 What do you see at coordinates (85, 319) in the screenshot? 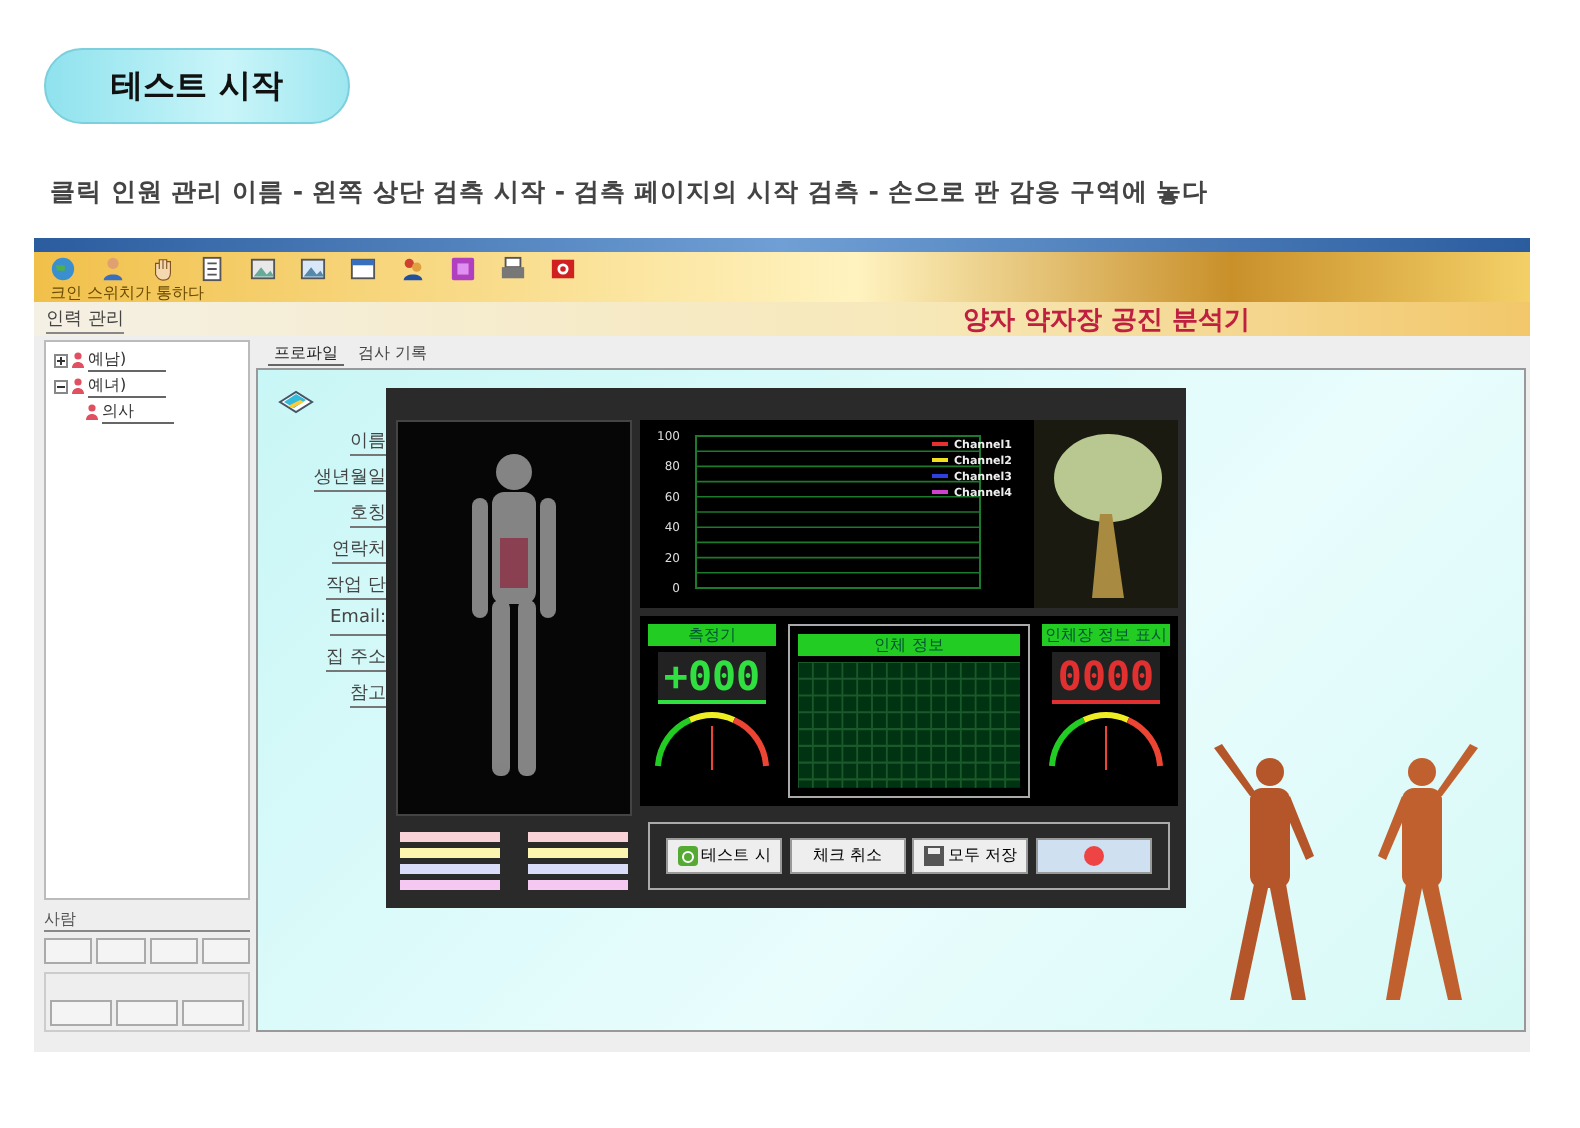
I see `section-title: 인력 관리` at bounding box center [85, 319].